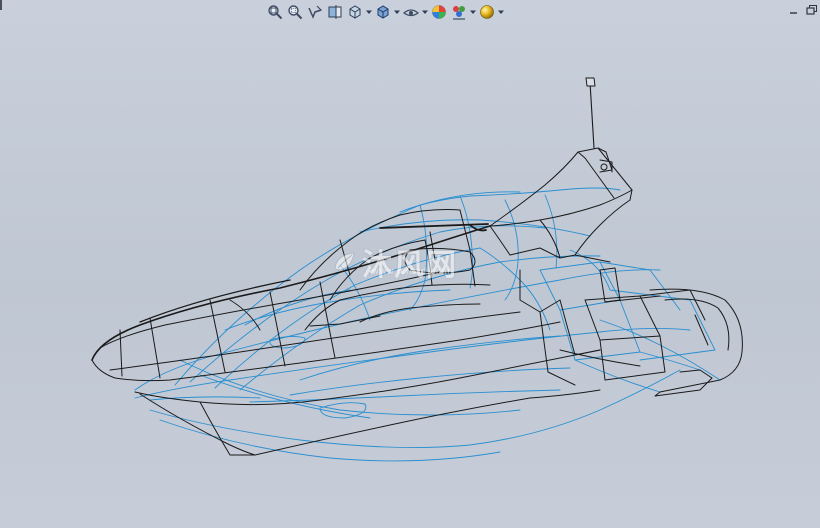 The width and height of the screenshot is (820, 528). I want to click on watermark-url: www.mfcad.com, so click(411, 271).